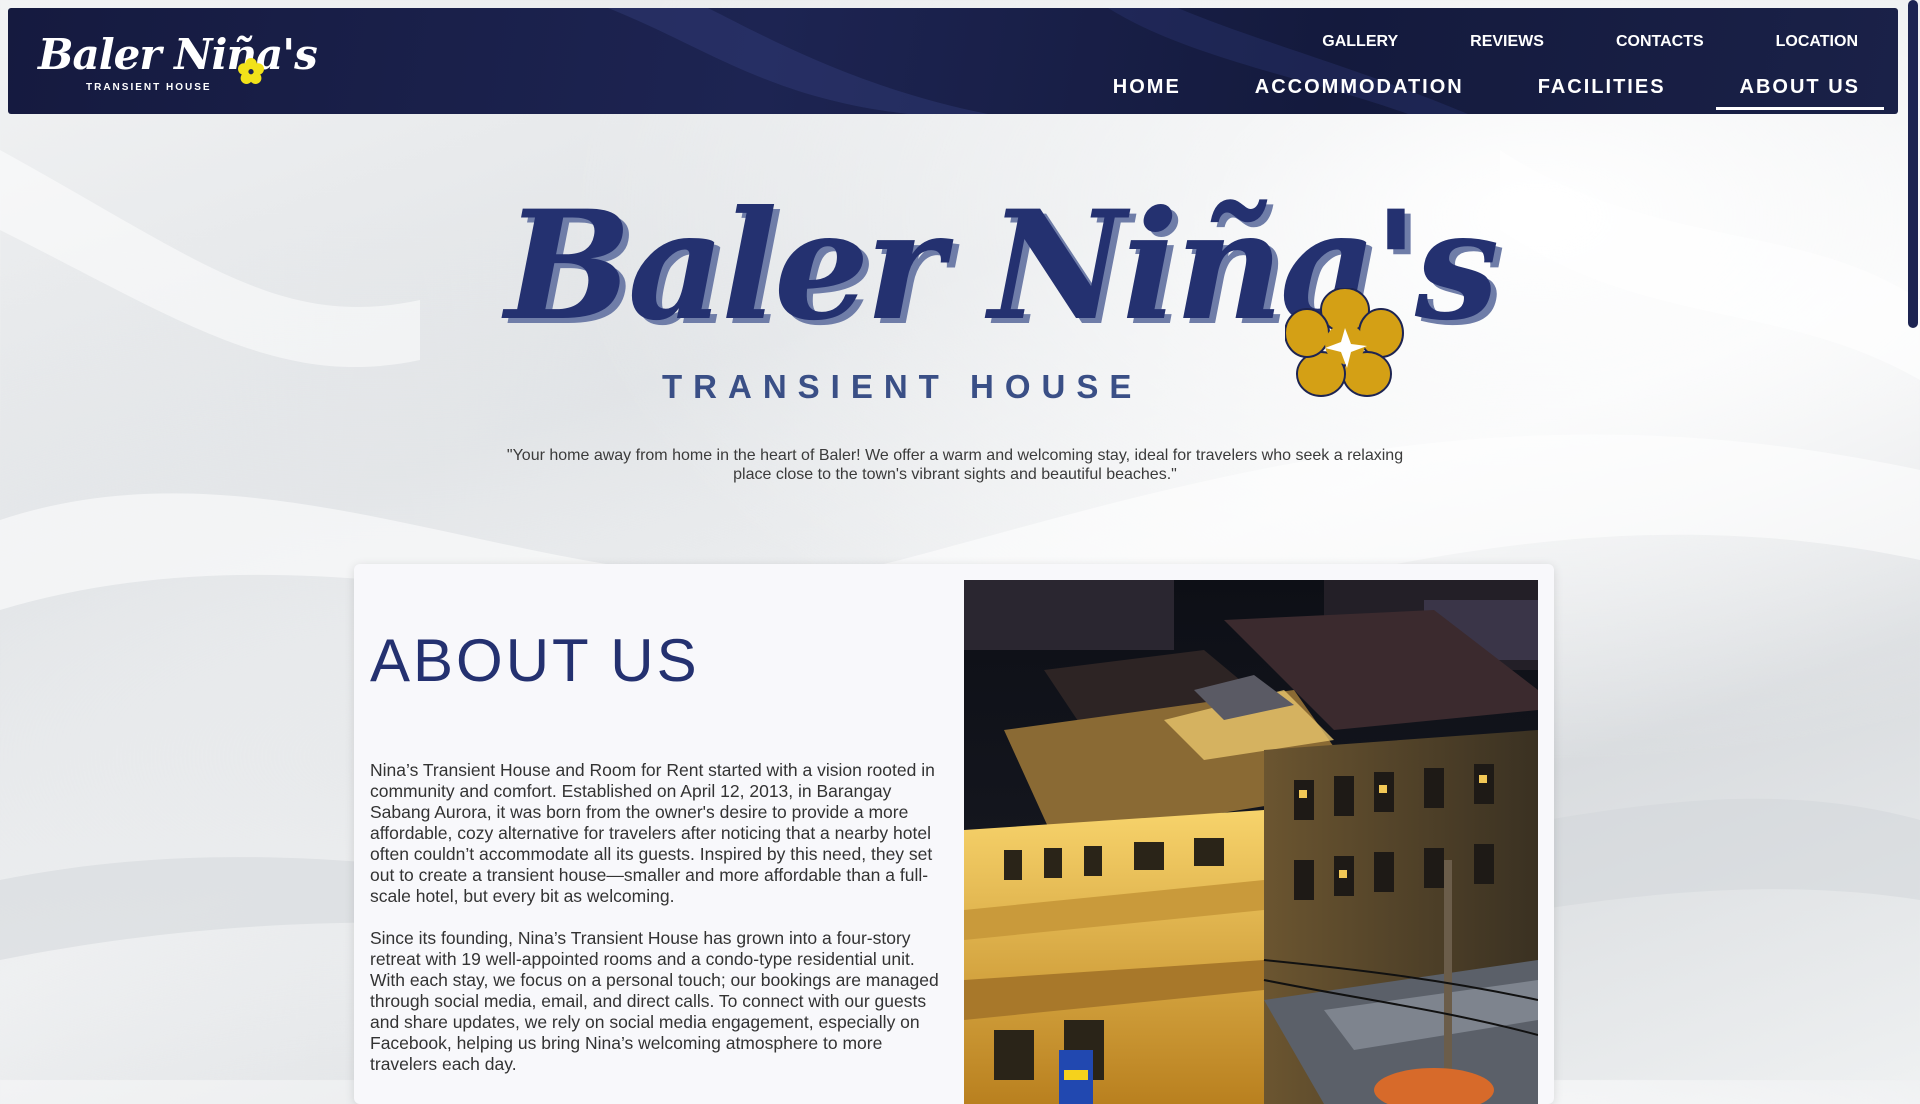 The width and height of the screenshot is (1920, 1104). Describe the element at coordinates (902, 386) in the screenshot. I see `hero-logo-subtitle: TRANSIENT HOUSE` at that location.